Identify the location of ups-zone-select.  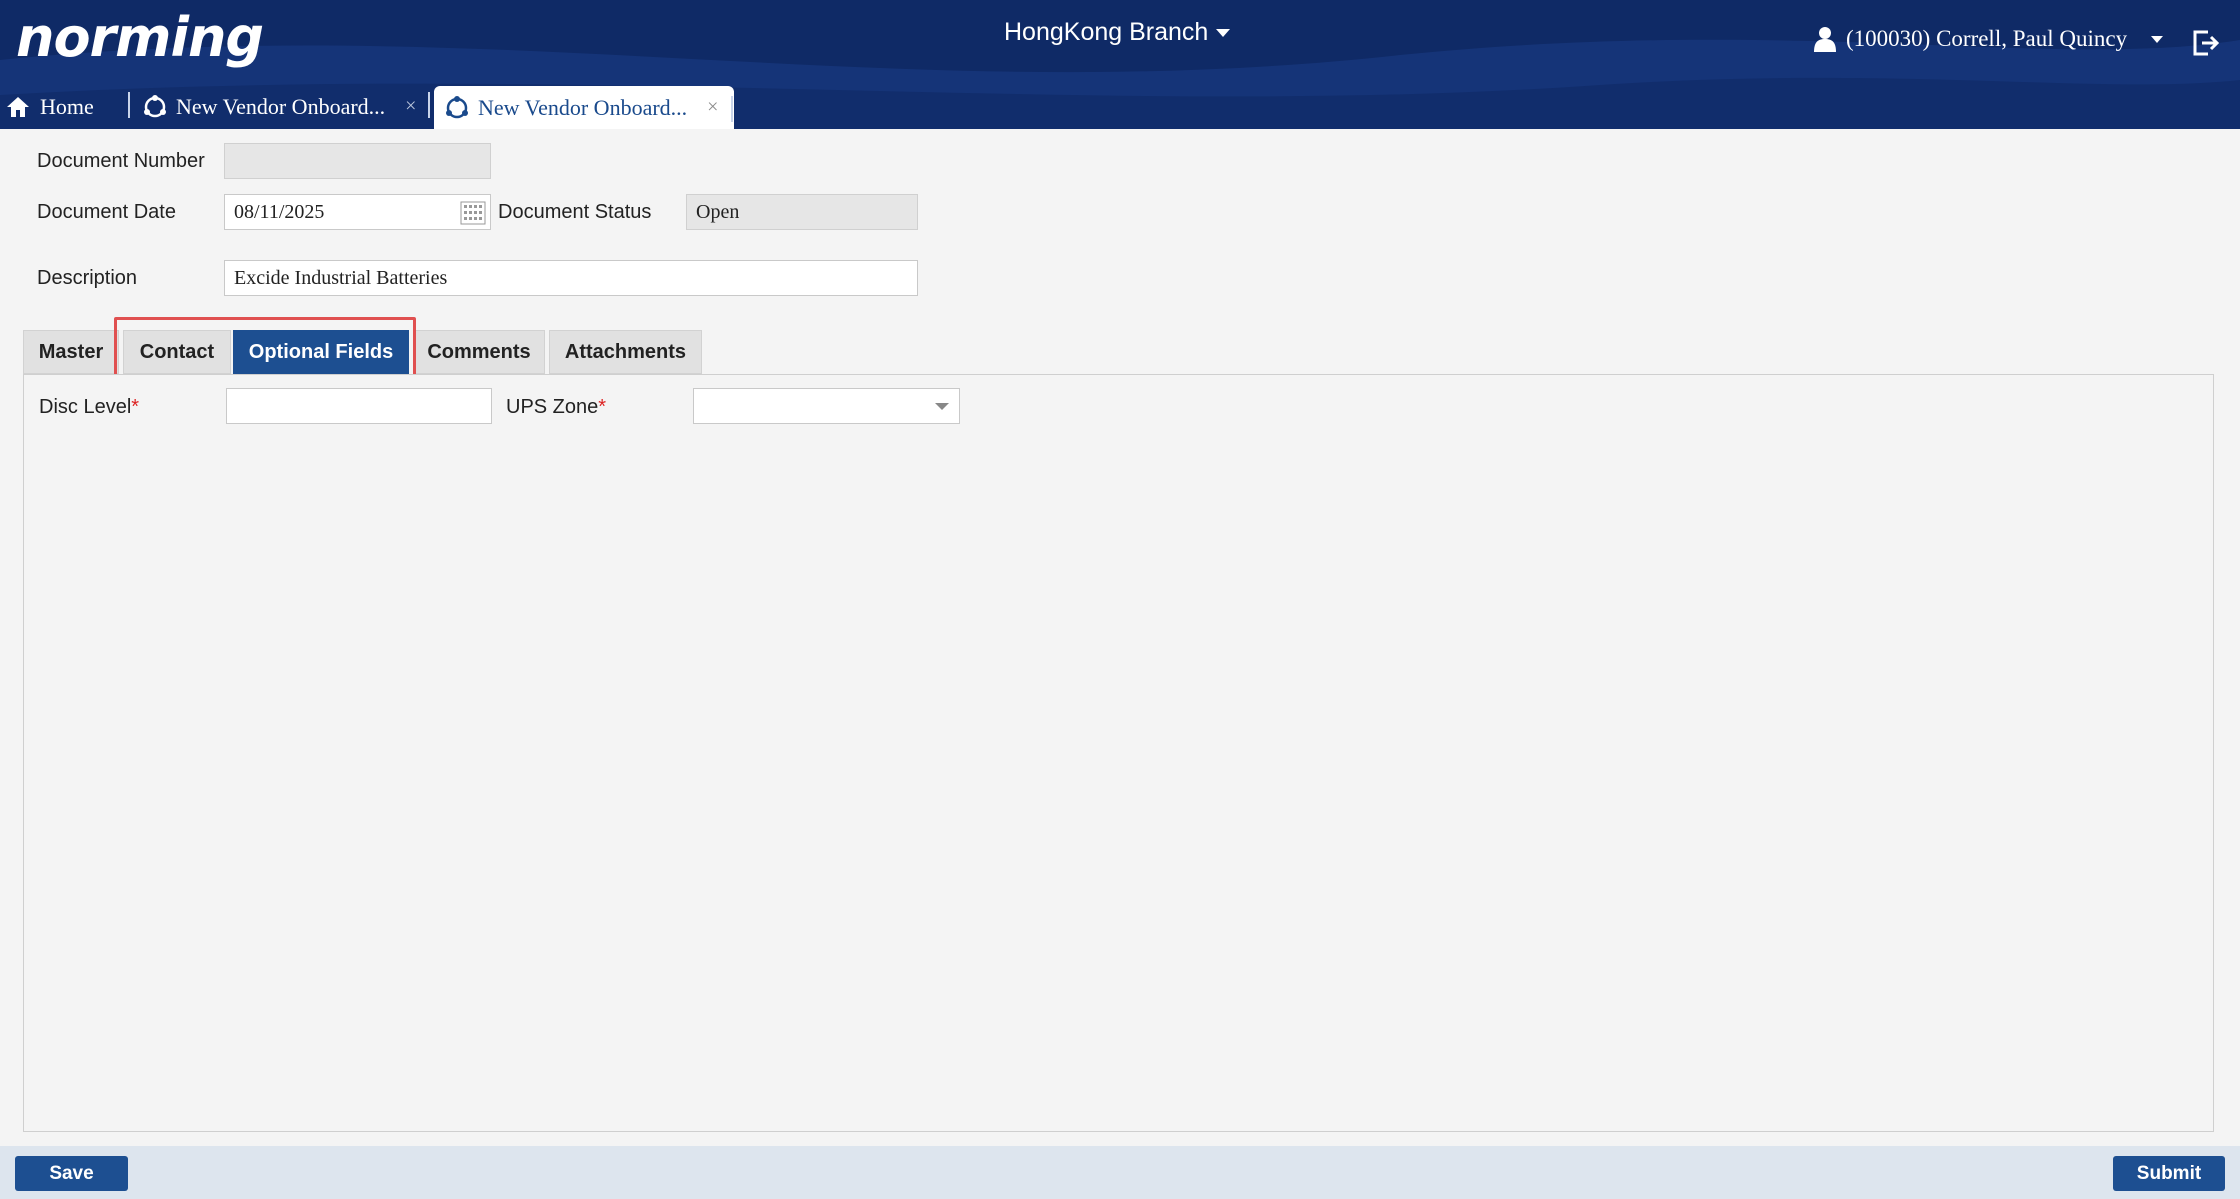
(826, 406).